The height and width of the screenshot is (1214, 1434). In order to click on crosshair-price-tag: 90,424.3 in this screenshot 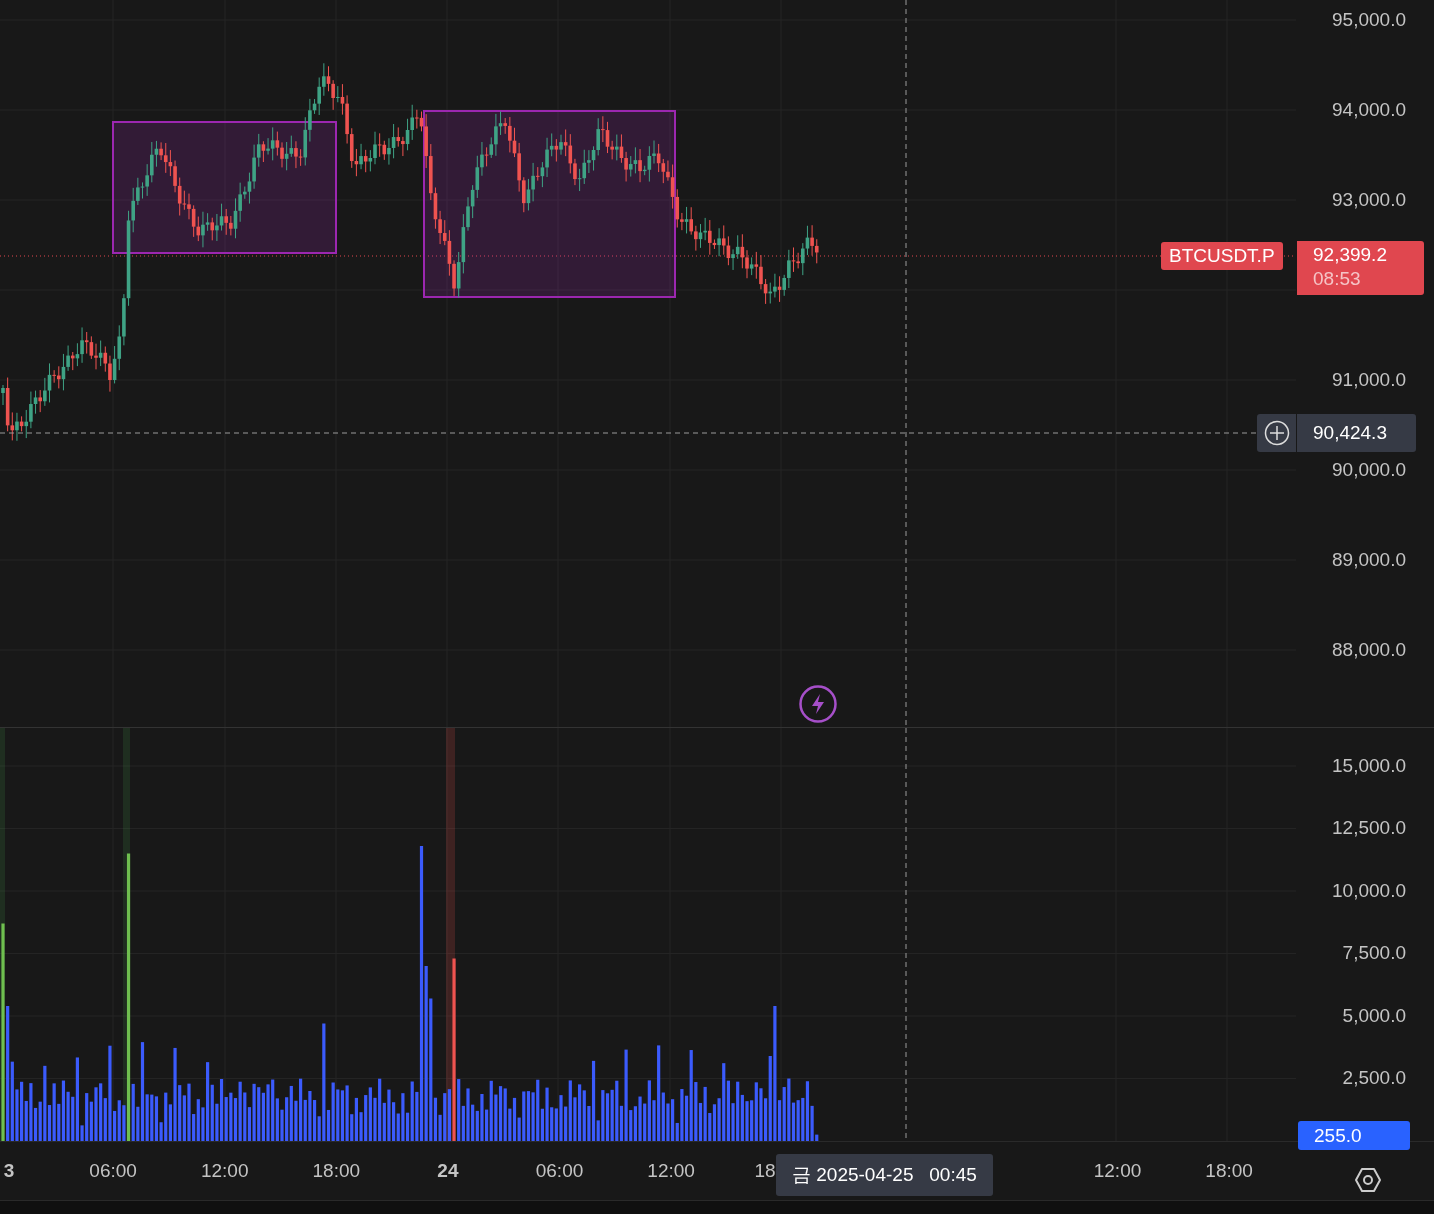, I will do `click(1356, 433)`.